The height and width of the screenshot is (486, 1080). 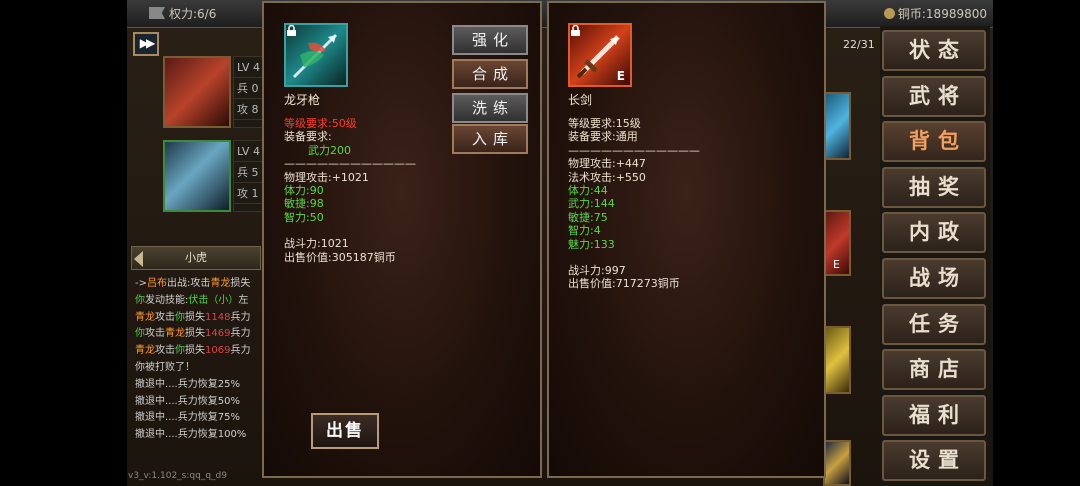 I want to click on power-label: 权力:6/6, so click(x=193, y=14).